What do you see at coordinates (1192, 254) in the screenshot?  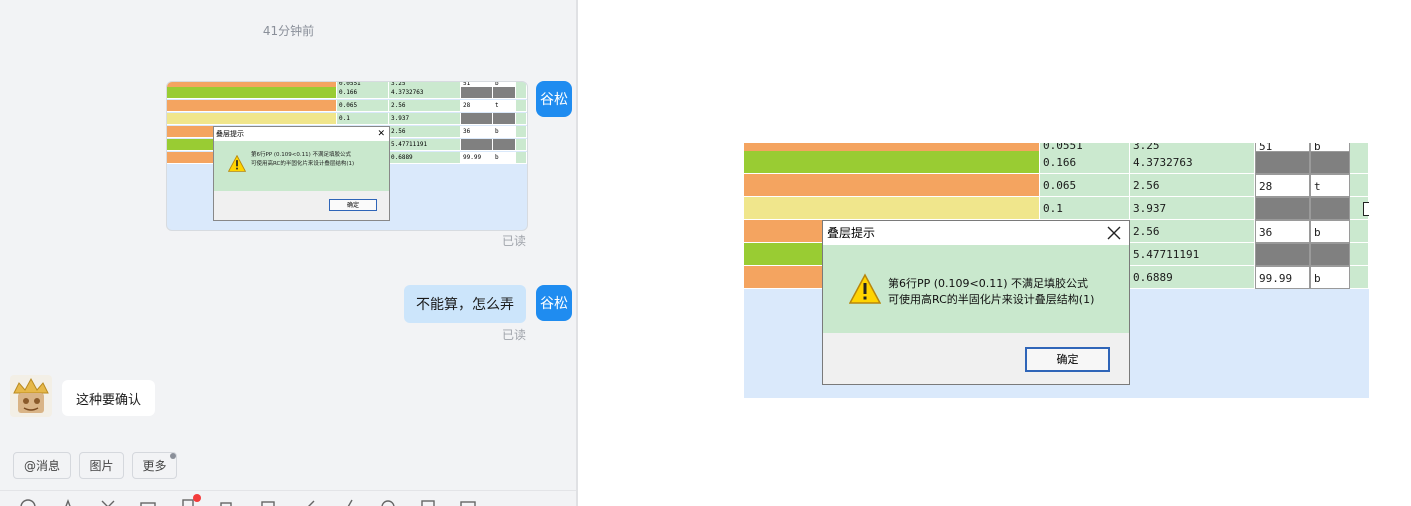 I see `value-cell: 5.47711191` at bounding box center [1192, 254].